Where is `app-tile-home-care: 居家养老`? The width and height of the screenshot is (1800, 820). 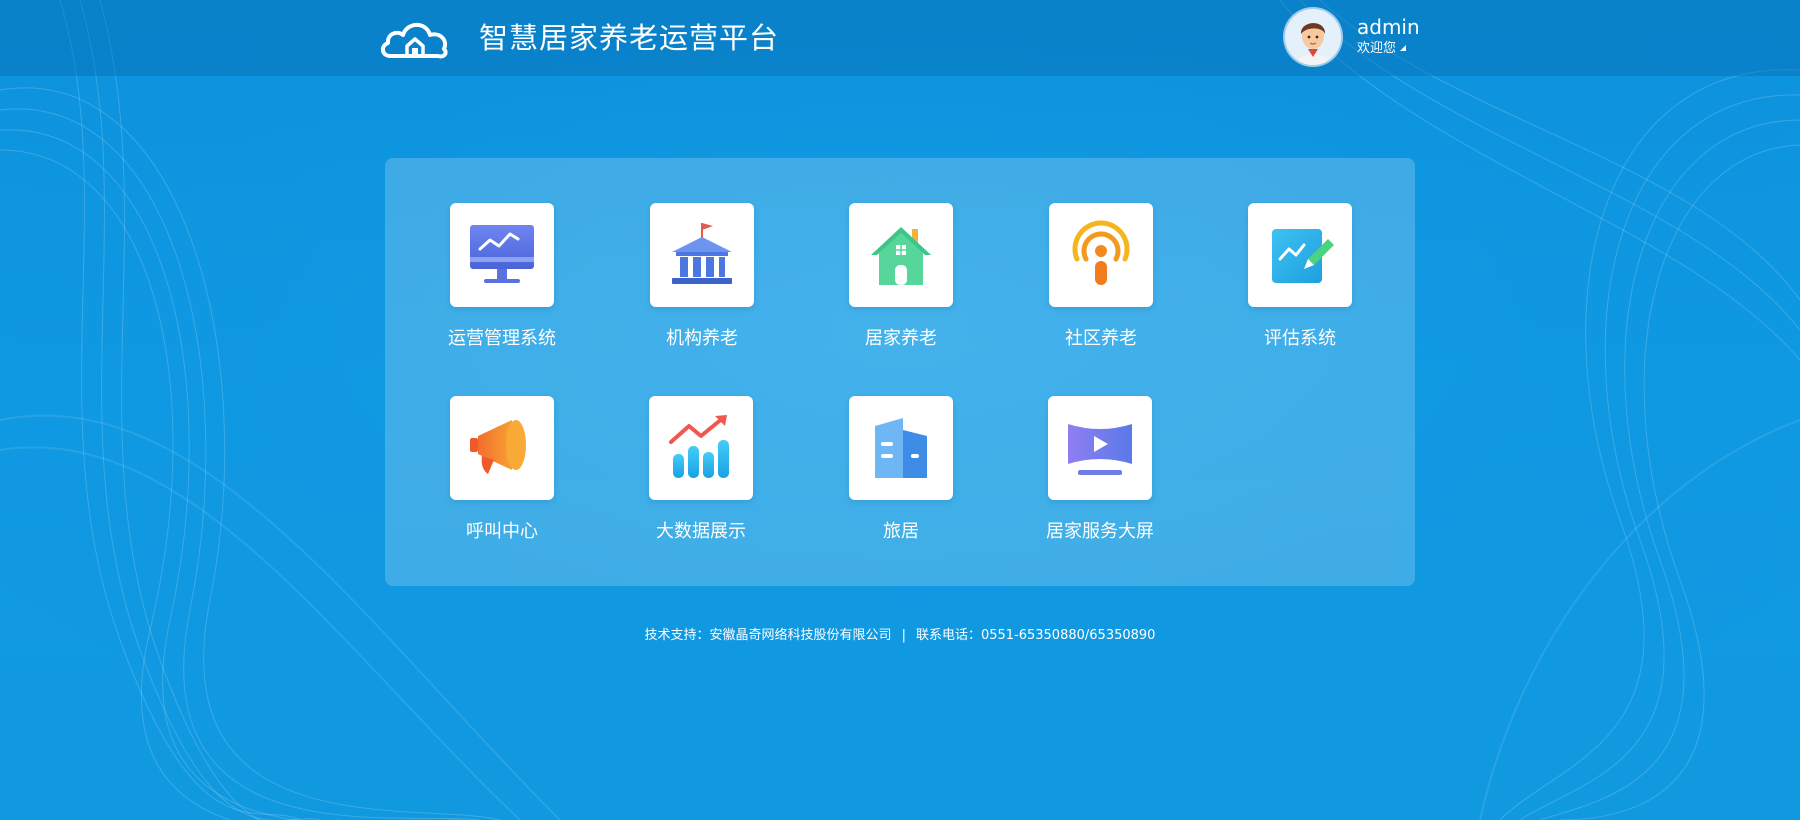 app-tile-home-care: 居家养老 is located at coordinates (900, 283).